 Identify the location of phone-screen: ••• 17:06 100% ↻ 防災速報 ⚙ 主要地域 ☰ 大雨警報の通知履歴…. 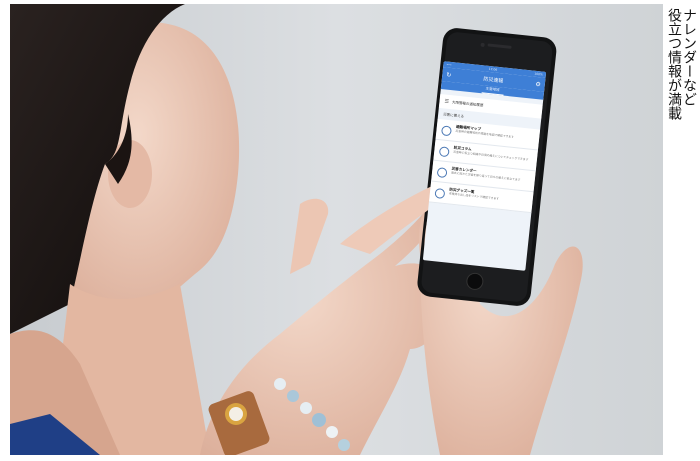
(484, 166).